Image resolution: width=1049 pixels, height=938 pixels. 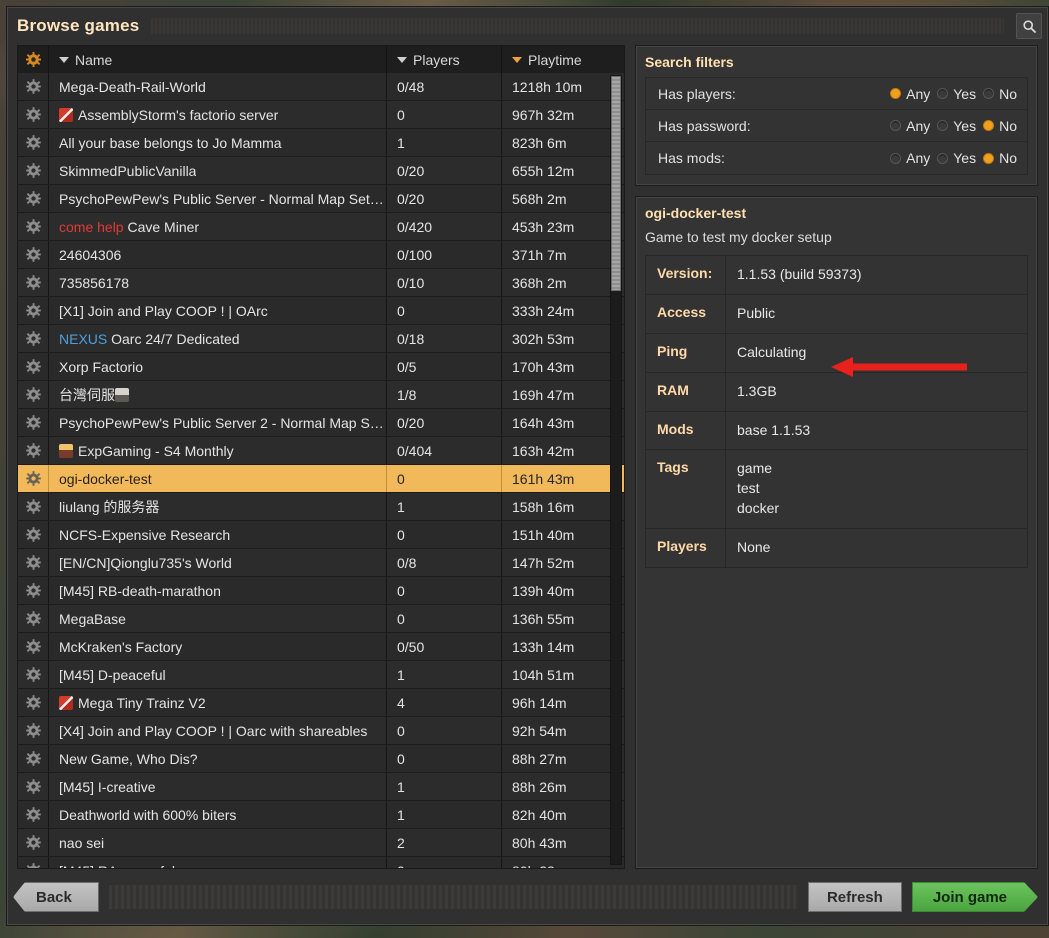 What do you see at coordinates (218, 758) in the screenshot?
I see `row-name-cell: New Game, Who Dis?` at bounding box center [218, 758].